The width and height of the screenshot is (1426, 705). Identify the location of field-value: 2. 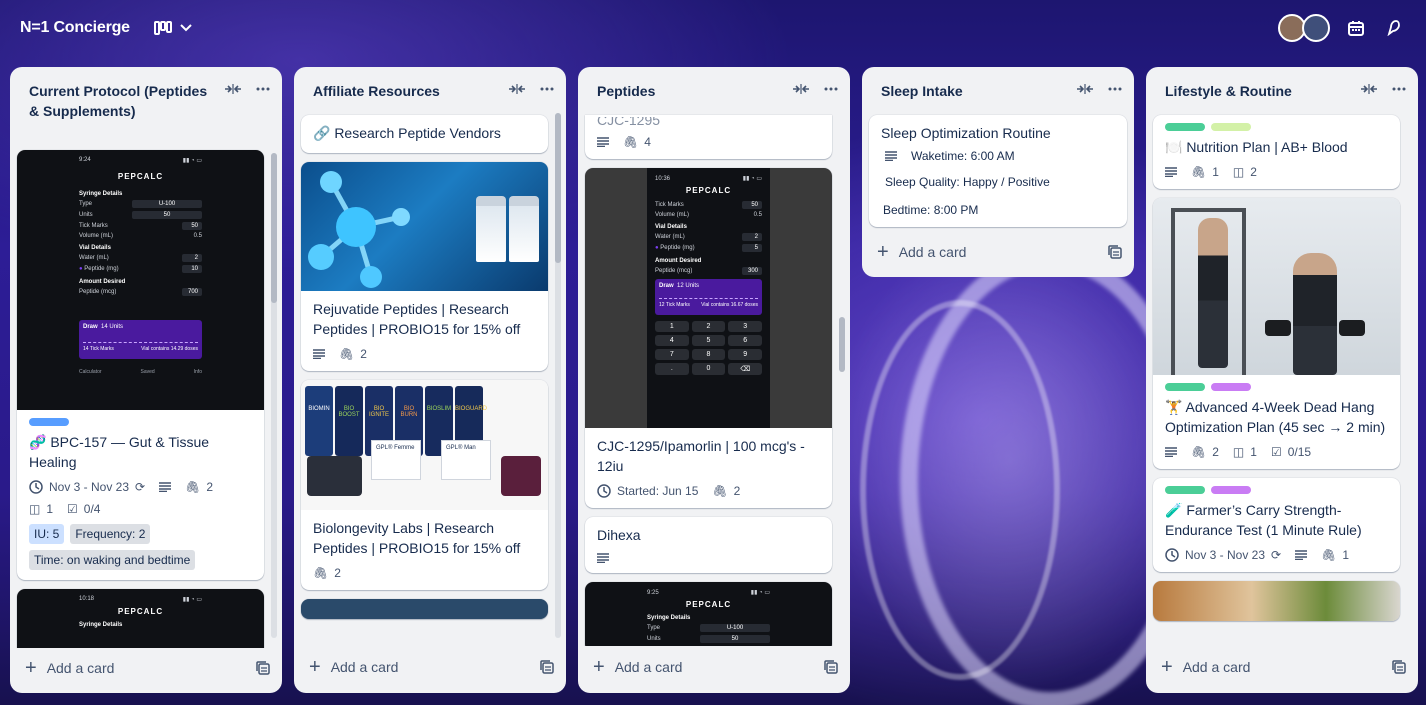
(192, 257).